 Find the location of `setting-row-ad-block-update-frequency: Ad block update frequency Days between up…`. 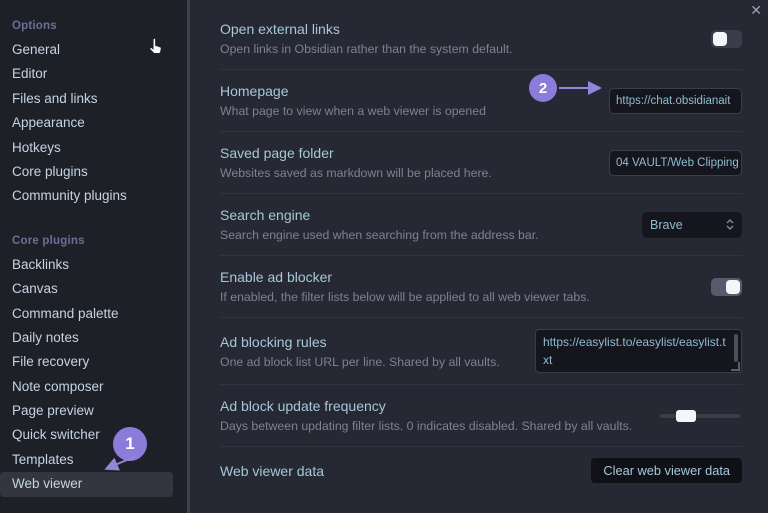

setting-row-ad-block-update-frequency: Ad block update frequency Days between up… is located at coordinates (481, 416).